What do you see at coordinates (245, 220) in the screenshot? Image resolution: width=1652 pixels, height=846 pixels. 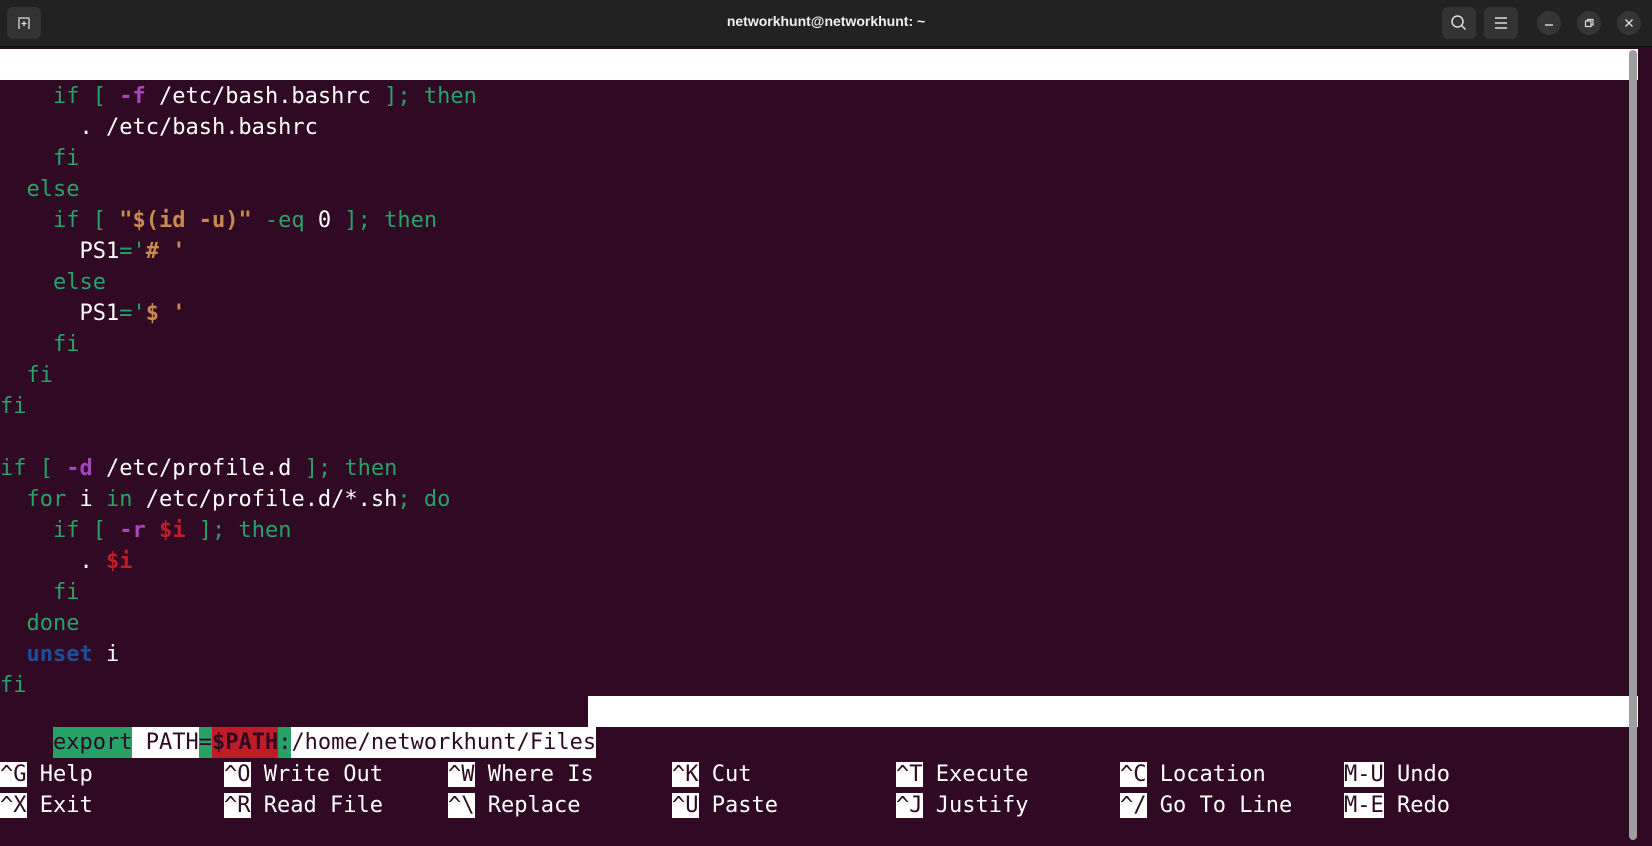 I see `code-line: if [ "$(id -u)" -eq 0 ]; then` at bounding box center [245, 220].